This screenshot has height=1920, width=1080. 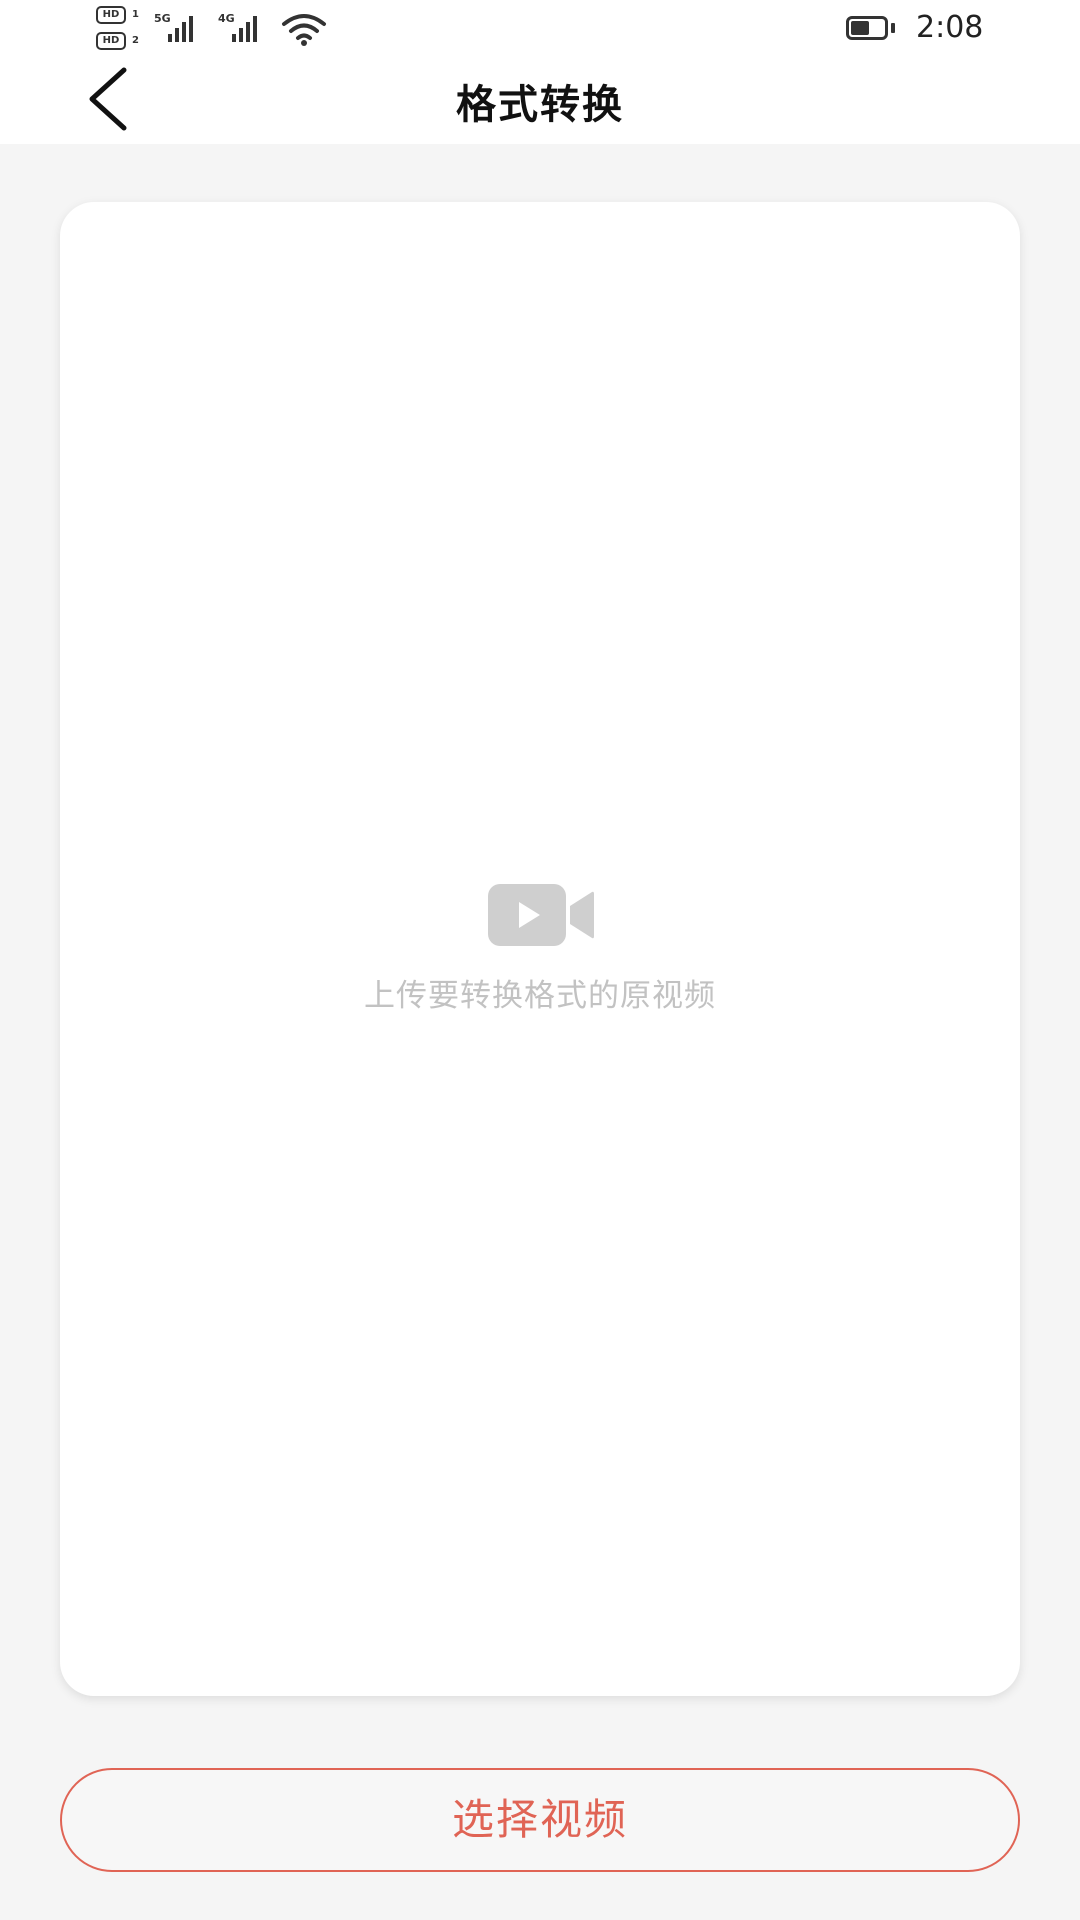 What do you see at coordinates (304, 31) in the screenshot?
I see `wifi-icon` at bounding box center [304, 31].